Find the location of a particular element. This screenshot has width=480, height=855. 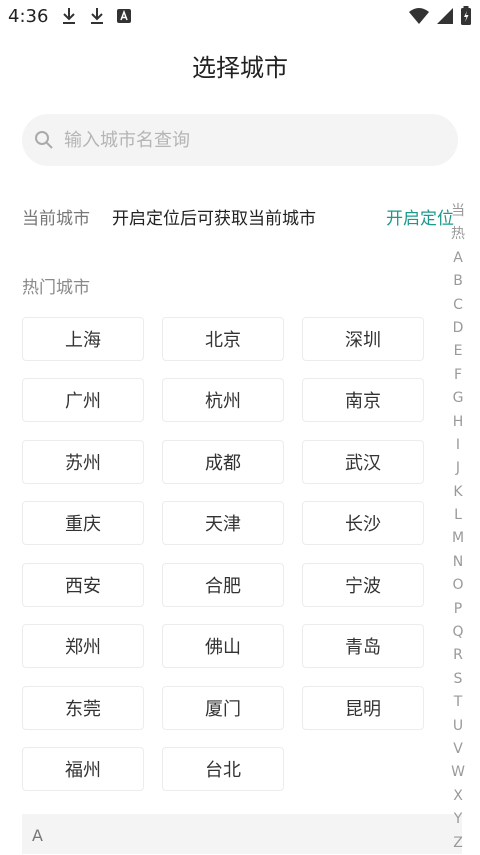

city-button: 长沙 is located at coordinates (363, 523).